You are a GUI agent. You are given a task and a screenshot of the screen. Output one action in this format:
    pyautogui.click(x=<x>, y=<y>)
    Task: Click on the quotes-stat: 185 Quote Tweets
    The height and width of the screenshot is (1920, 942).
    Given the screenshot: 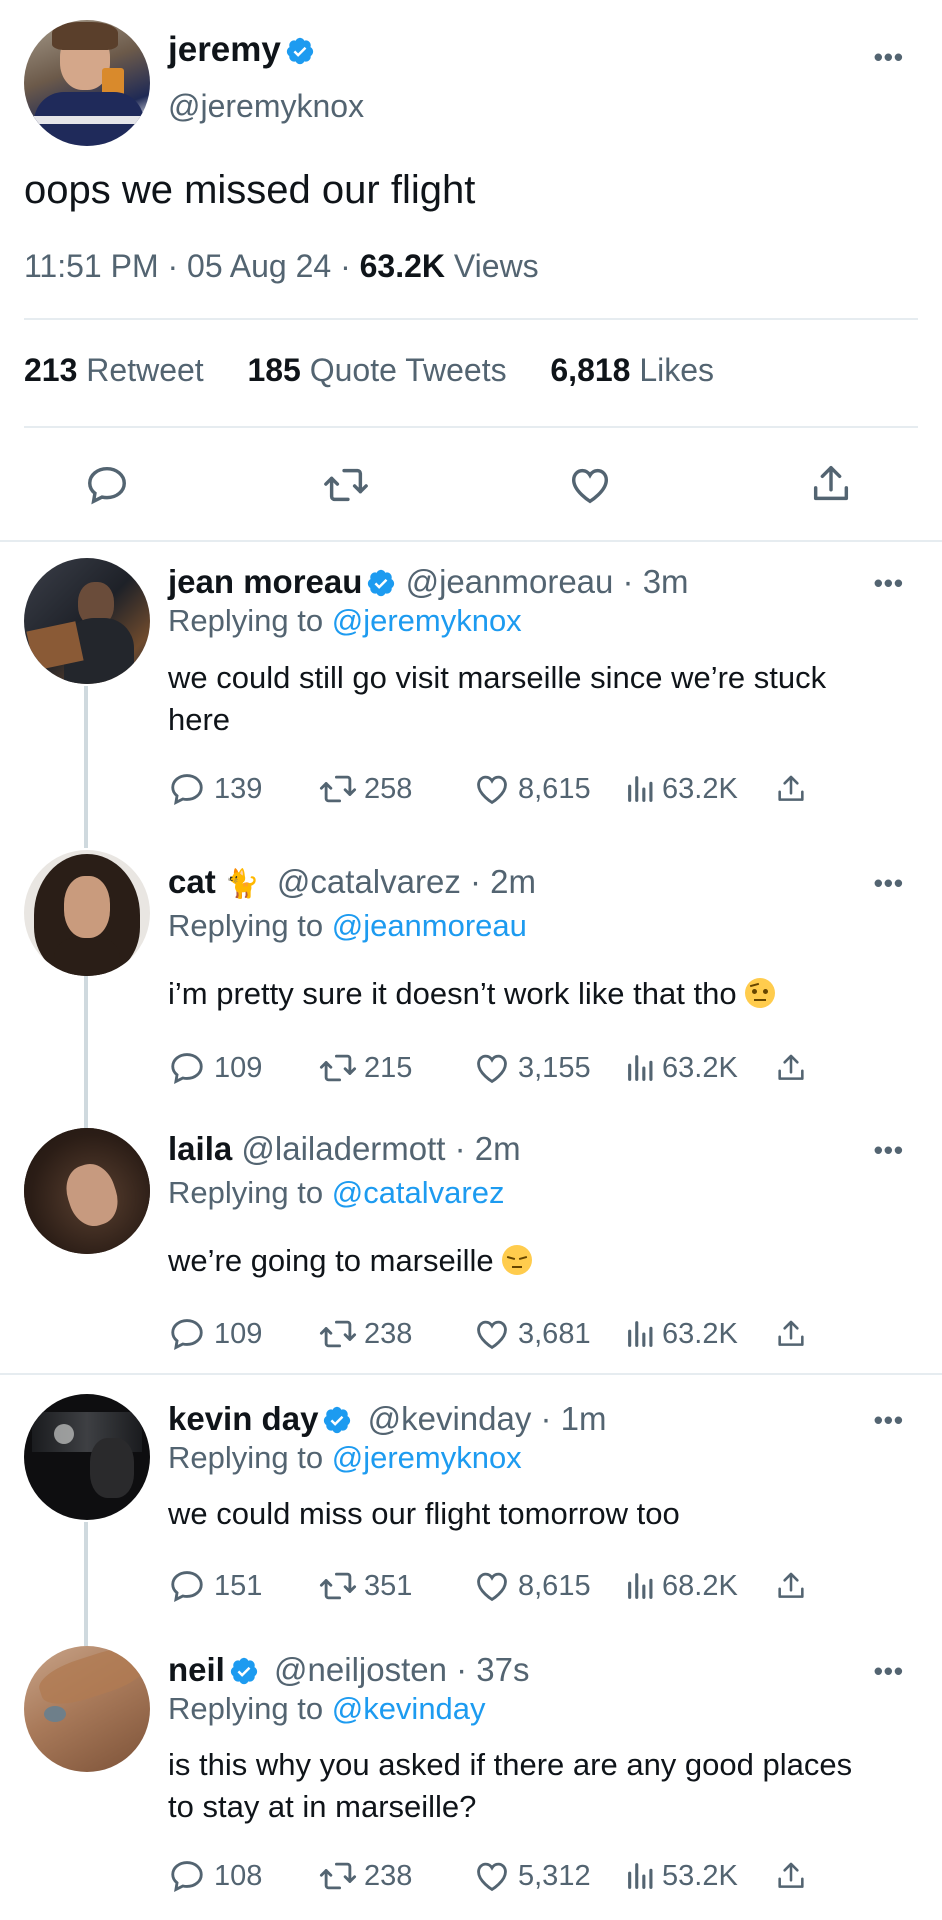 What is the action you would take?
    pyautogui.click(x=376, y=370)
    